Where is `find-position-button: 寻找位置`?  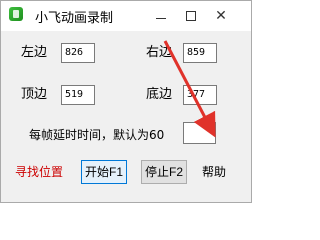
find-position-button: 寻找位置 is located at coordinates (39, 172).